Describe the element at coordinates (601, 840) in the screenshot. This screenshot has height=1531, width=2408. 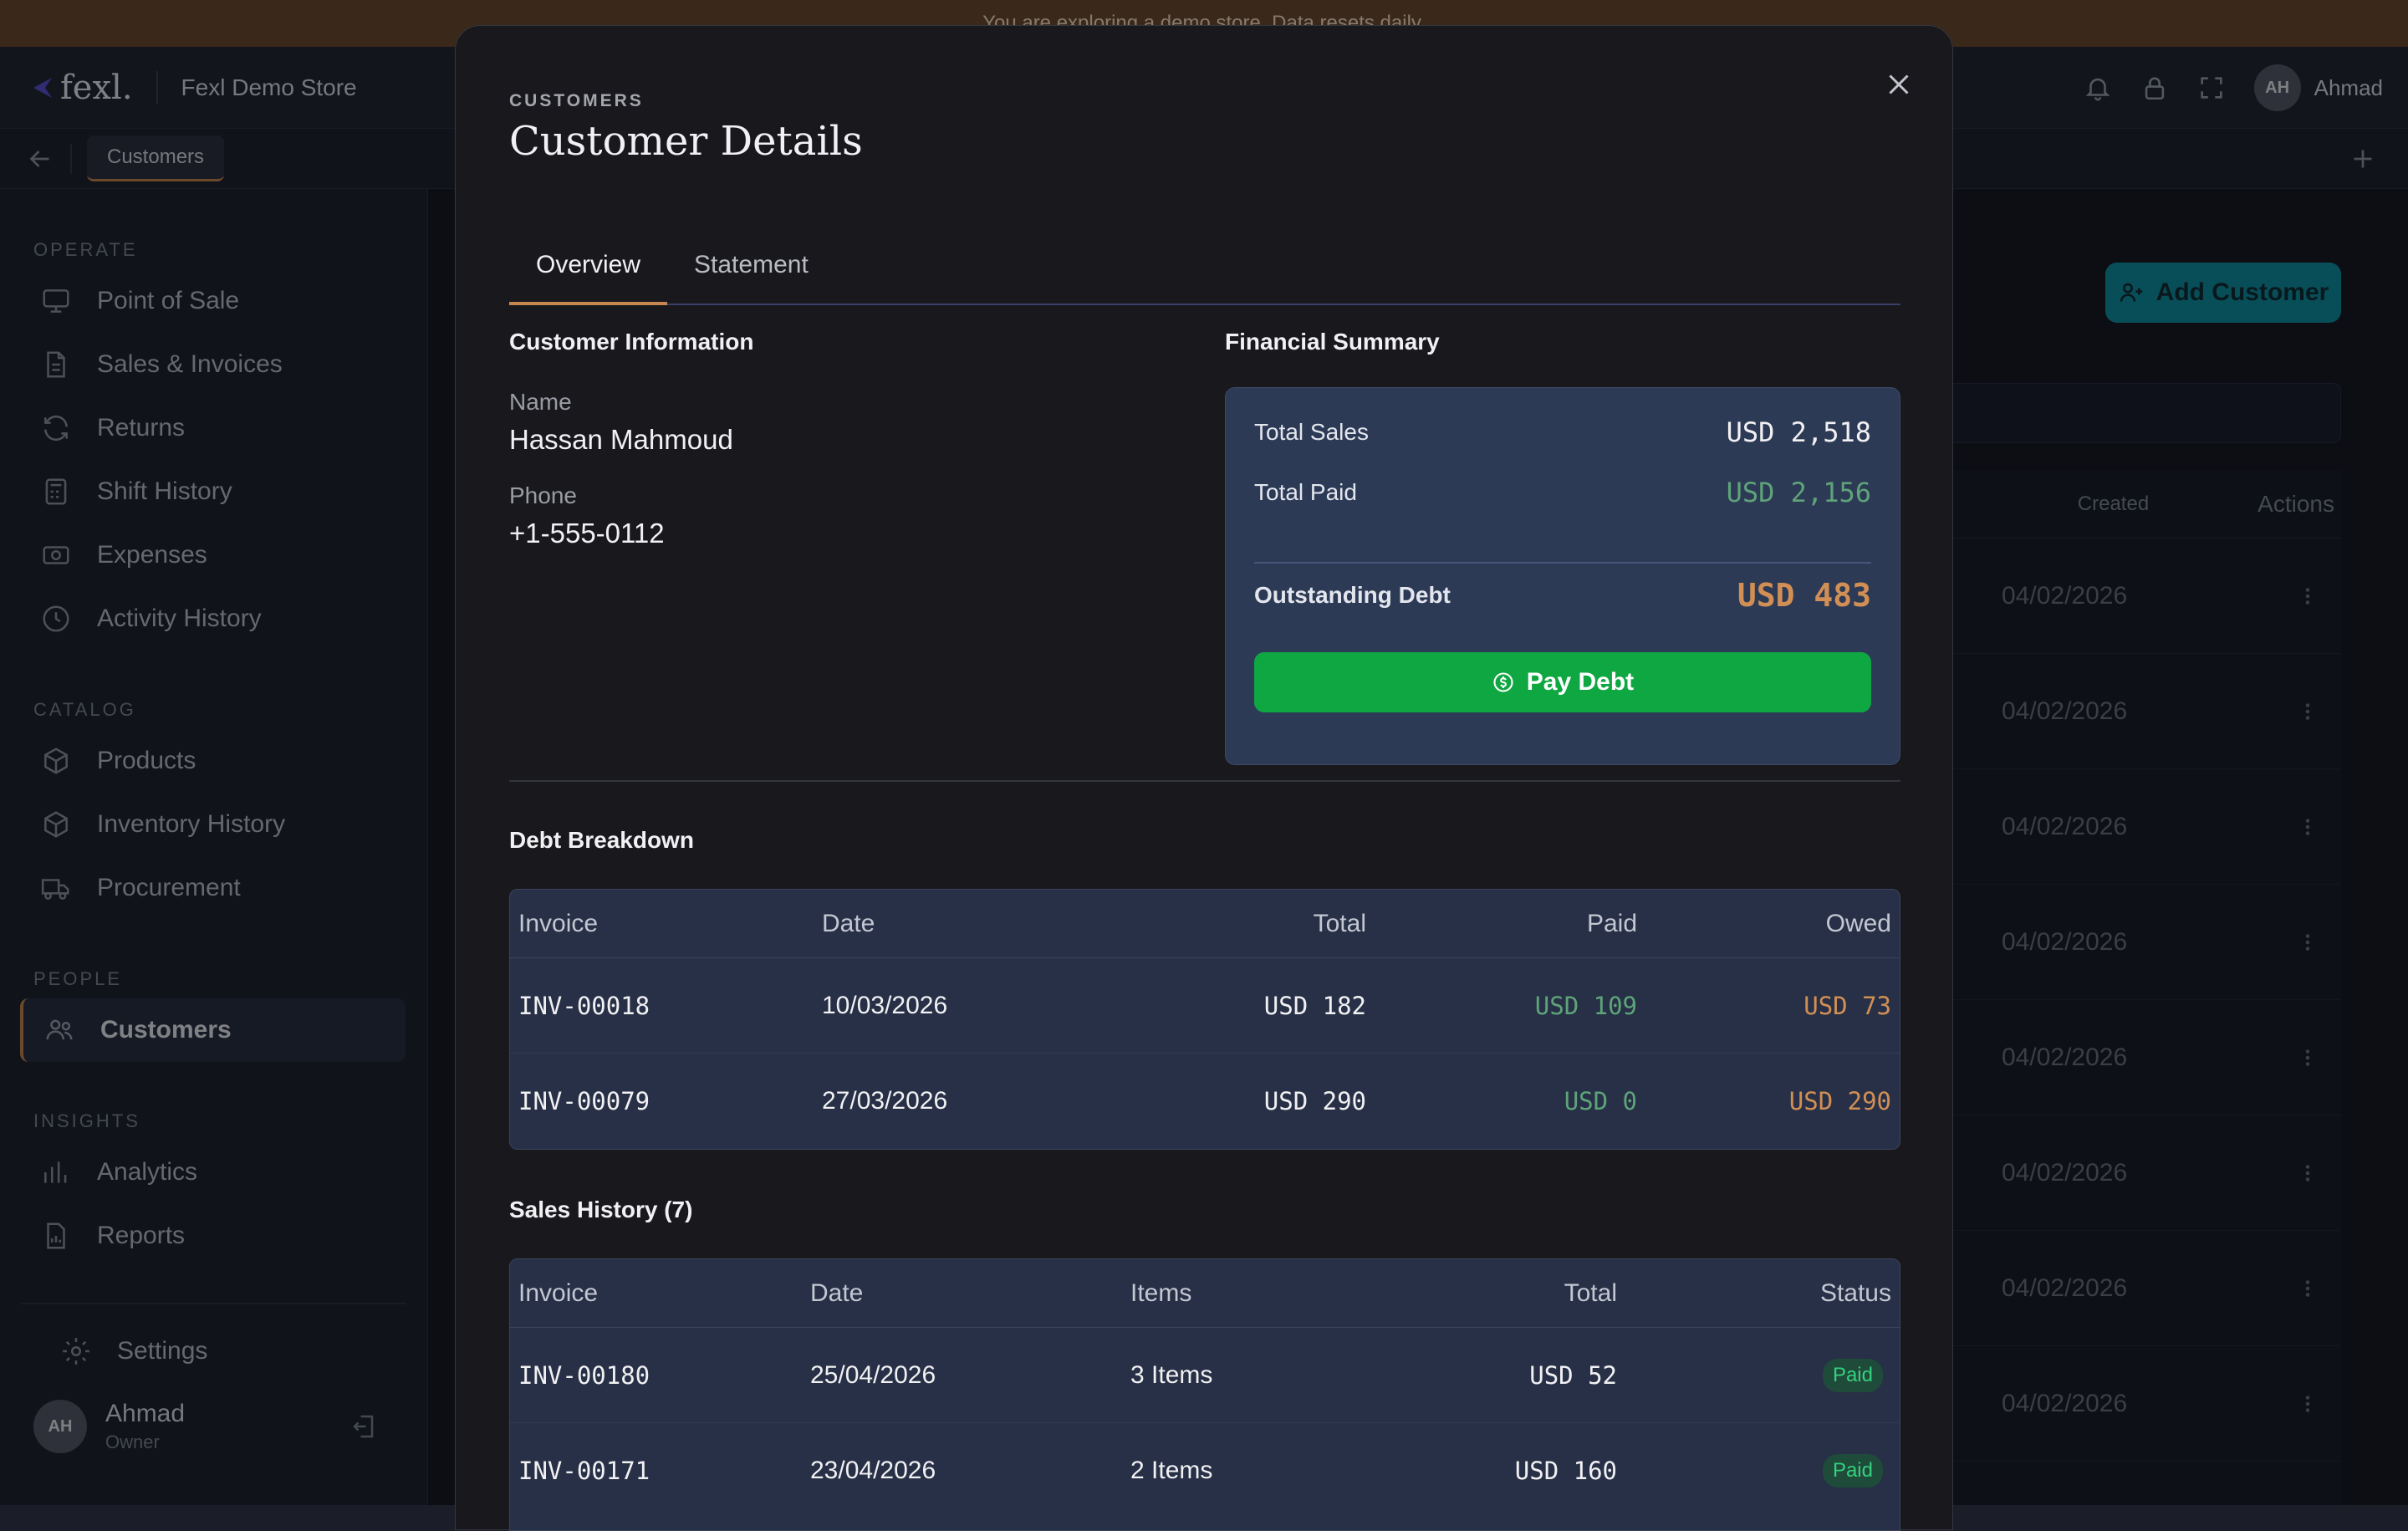
I see `debt-breakdown-title: Debt Breakdown` at that location.